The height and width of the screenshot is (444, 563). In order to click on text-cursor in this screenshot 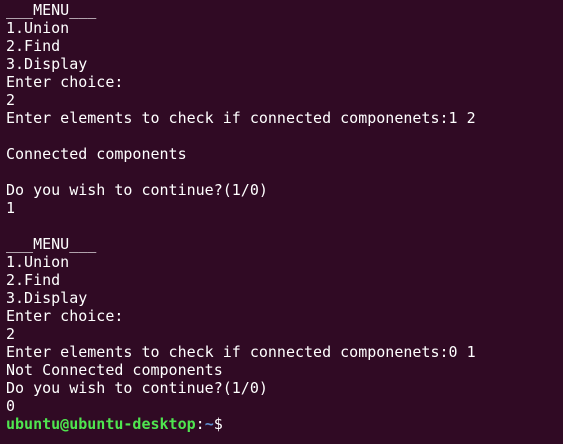, I will do `click(236, 424)`.